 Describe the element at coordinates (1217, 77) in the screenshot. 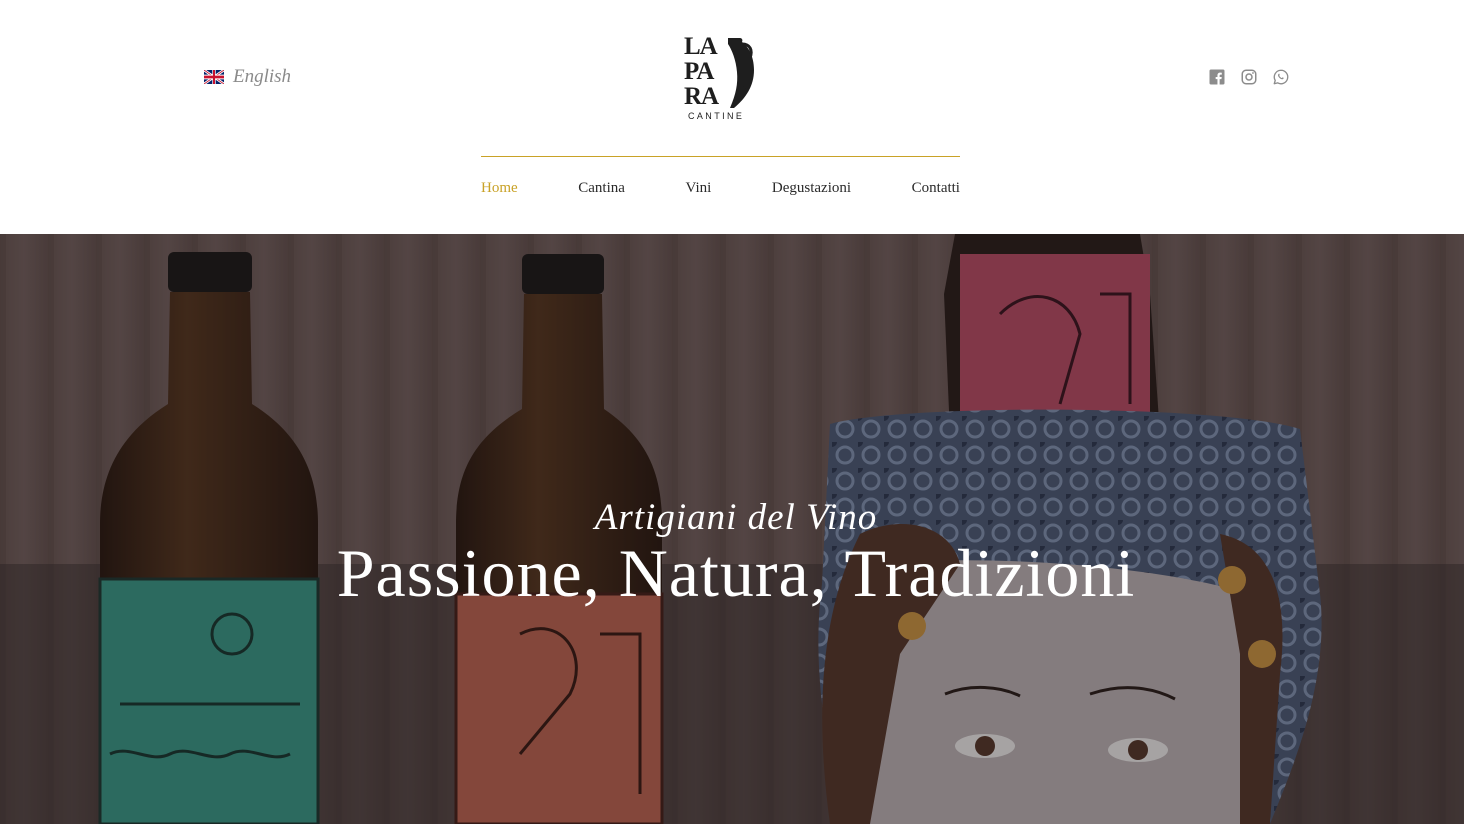

I see `facebook-icon` at that location.